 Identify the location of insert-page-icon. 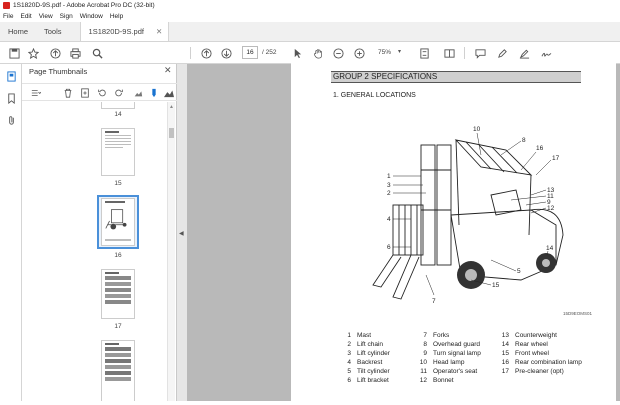
(84, 92).